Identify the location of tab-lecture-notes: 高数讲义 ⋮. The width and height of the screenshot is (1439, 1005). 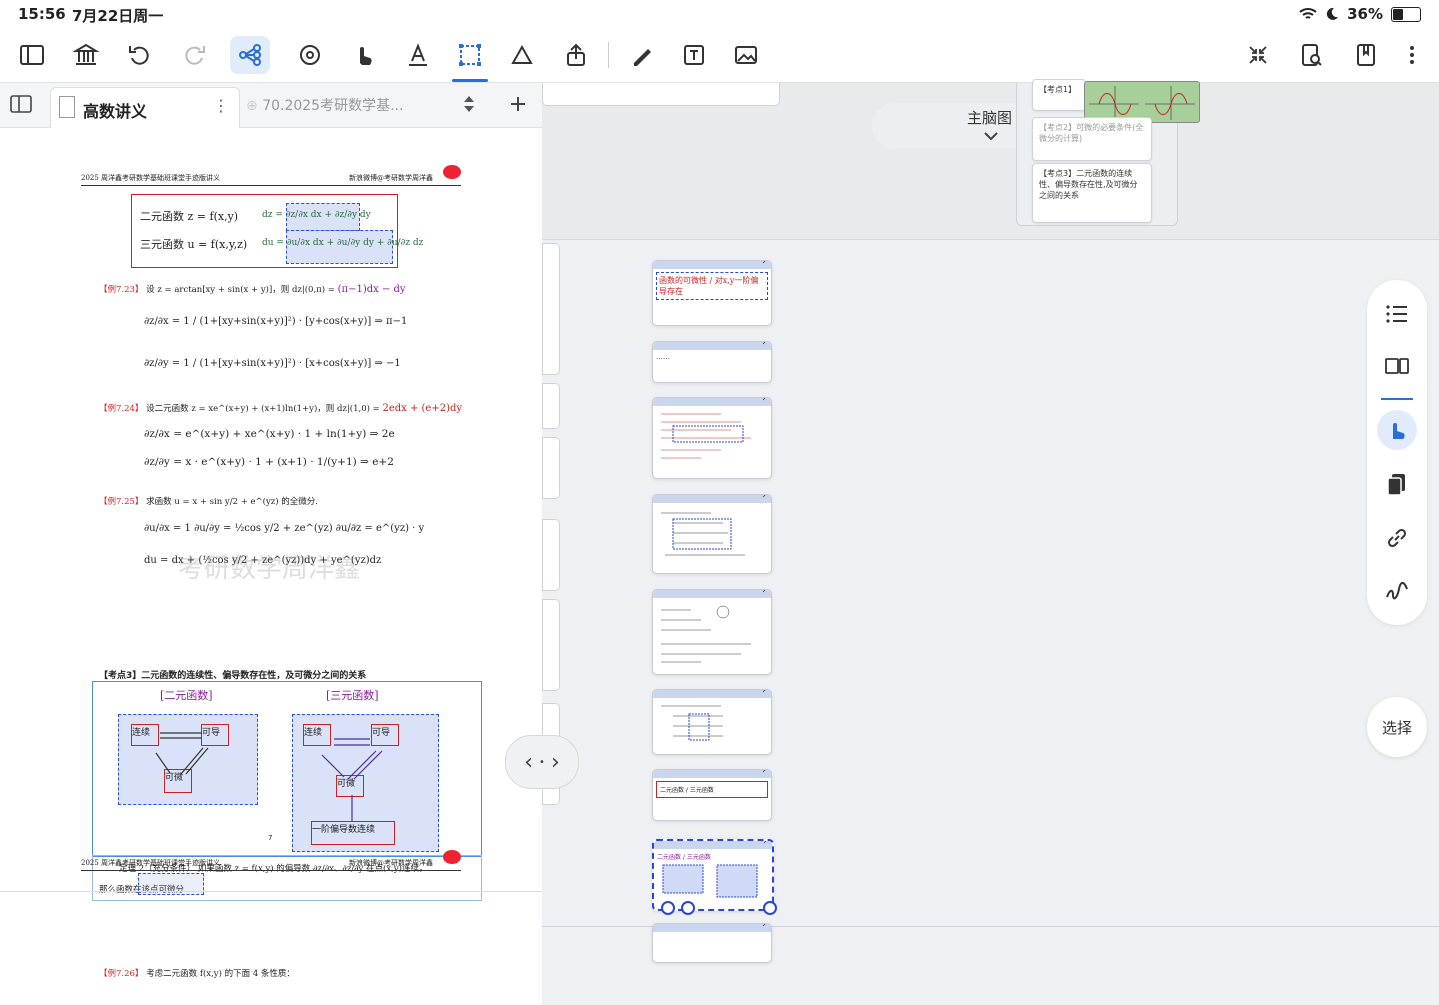
(145, 107).